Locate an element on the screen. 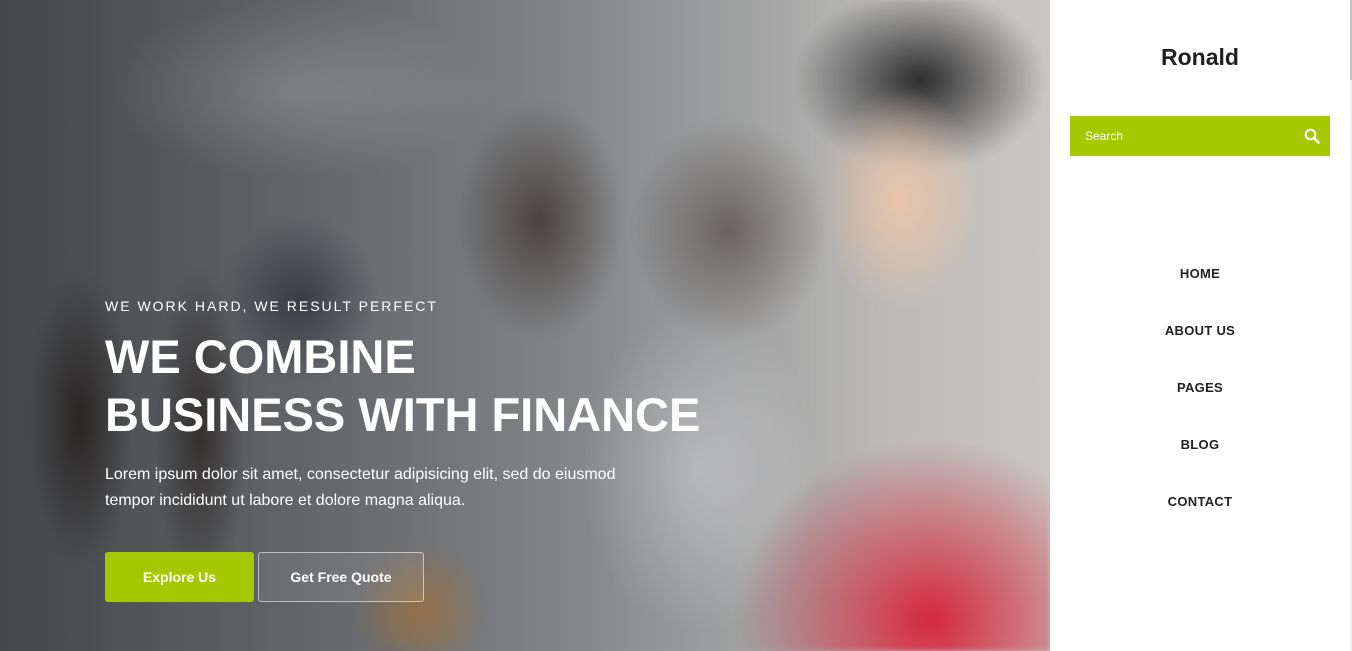  nav-item-about-us: ABOUT US is located at coordinates (1200, 351).